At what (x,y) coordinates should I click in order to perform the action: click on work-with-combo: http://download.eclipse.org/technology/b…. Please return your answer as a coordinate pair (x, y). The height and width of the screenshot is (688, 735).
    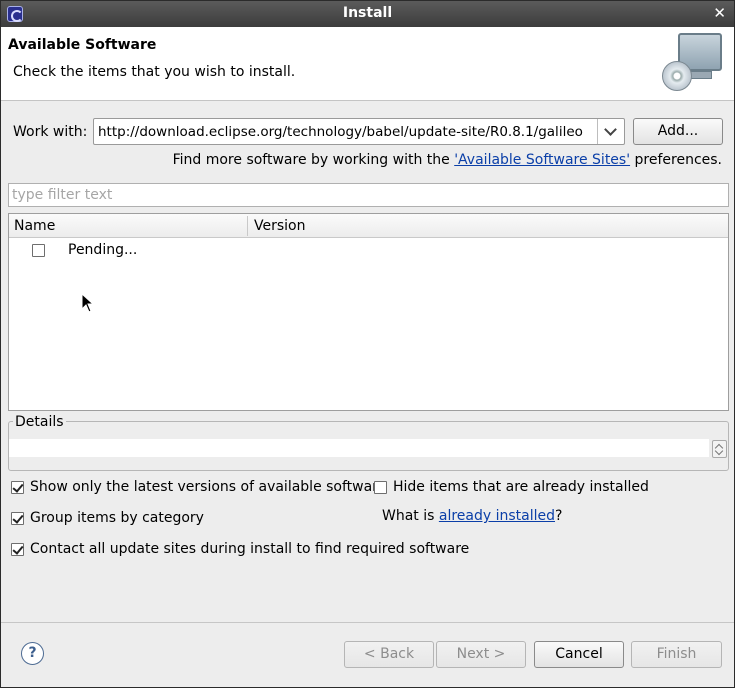
    Looking at the image, I should click on (359, 131).